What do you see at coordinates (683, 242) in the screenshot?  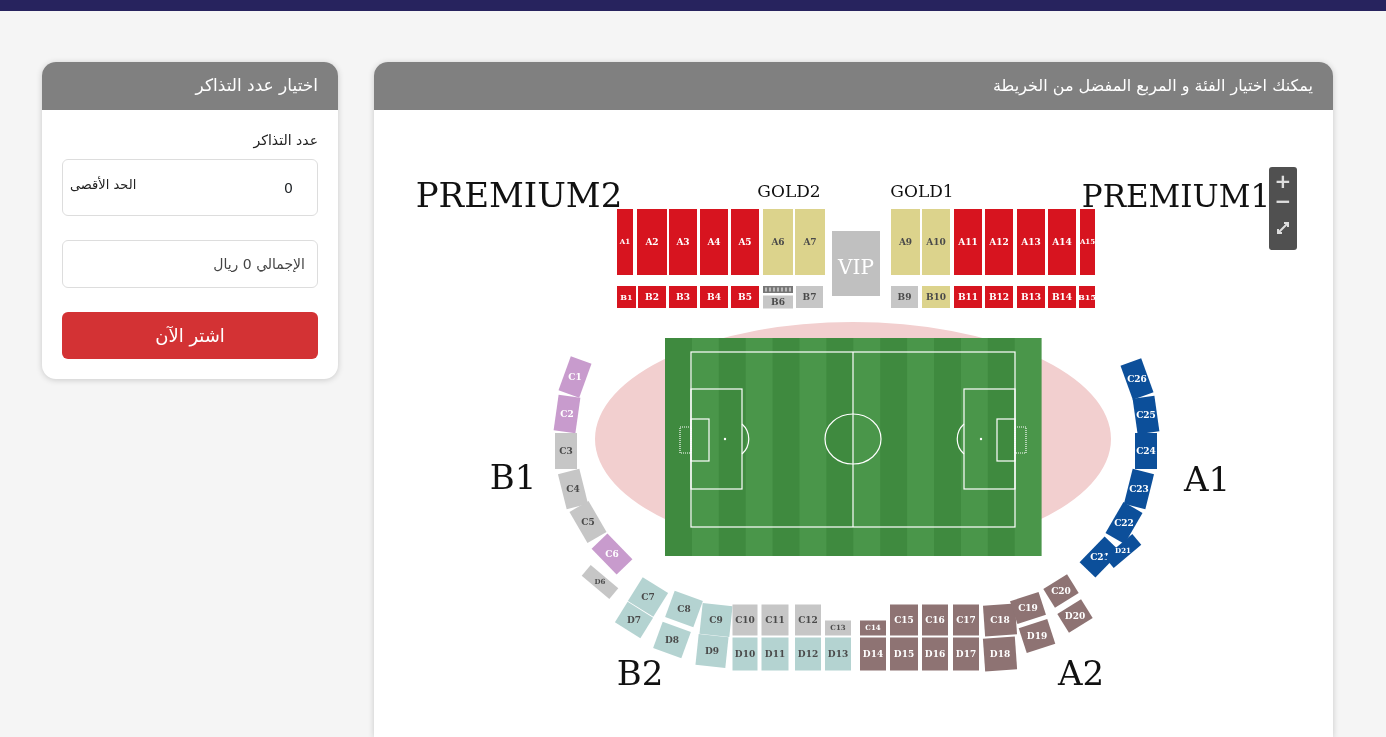 I see `seating-section: A3` at bounding box center [683, 242].